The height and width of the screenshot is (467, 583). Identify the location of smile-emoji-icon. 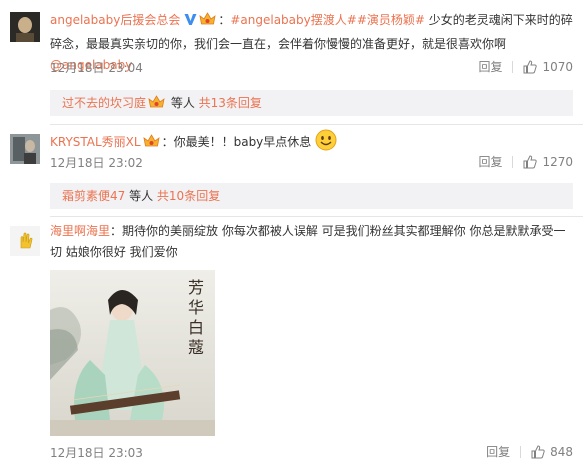
(326, 143).